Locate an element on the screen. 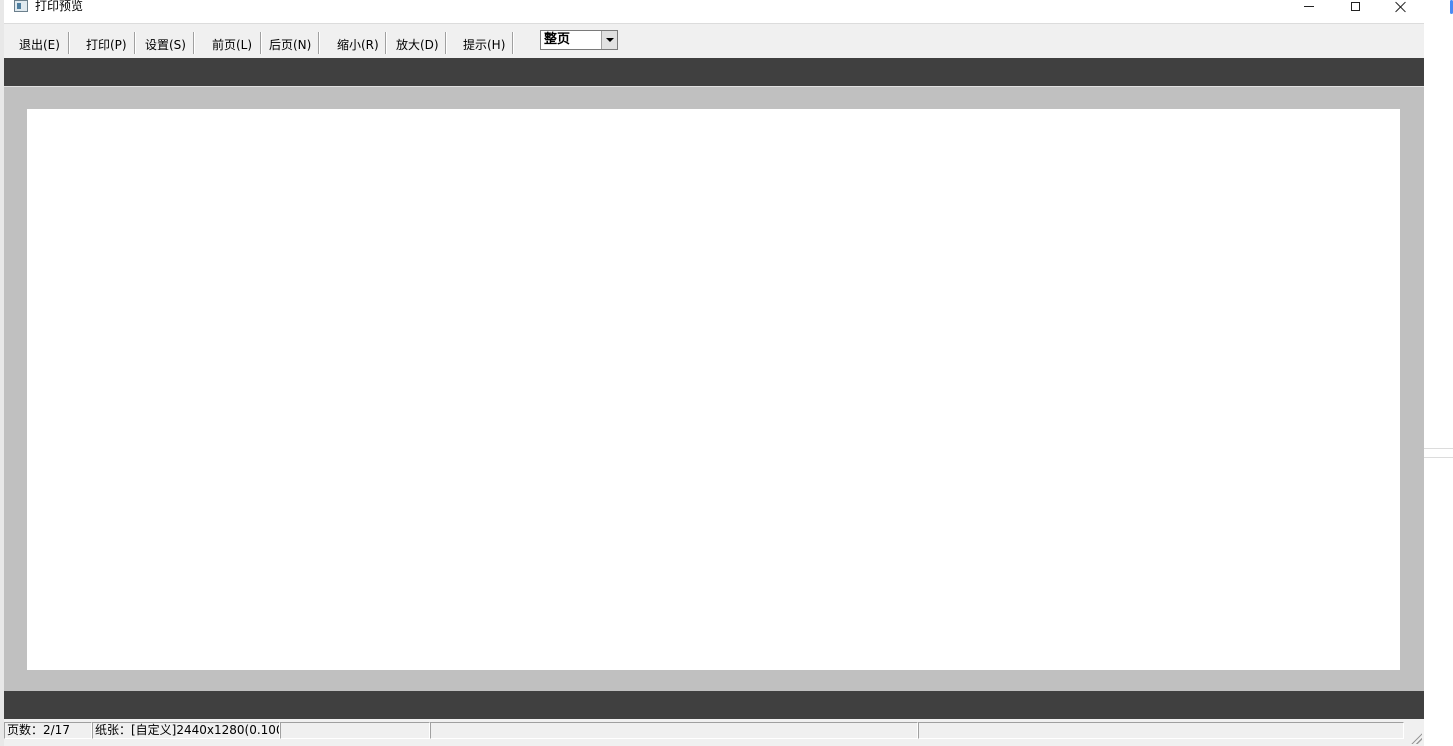 This screenshot has width=1453, height=746. exit-button: 退出(E) is located at coordinates (39, 45).